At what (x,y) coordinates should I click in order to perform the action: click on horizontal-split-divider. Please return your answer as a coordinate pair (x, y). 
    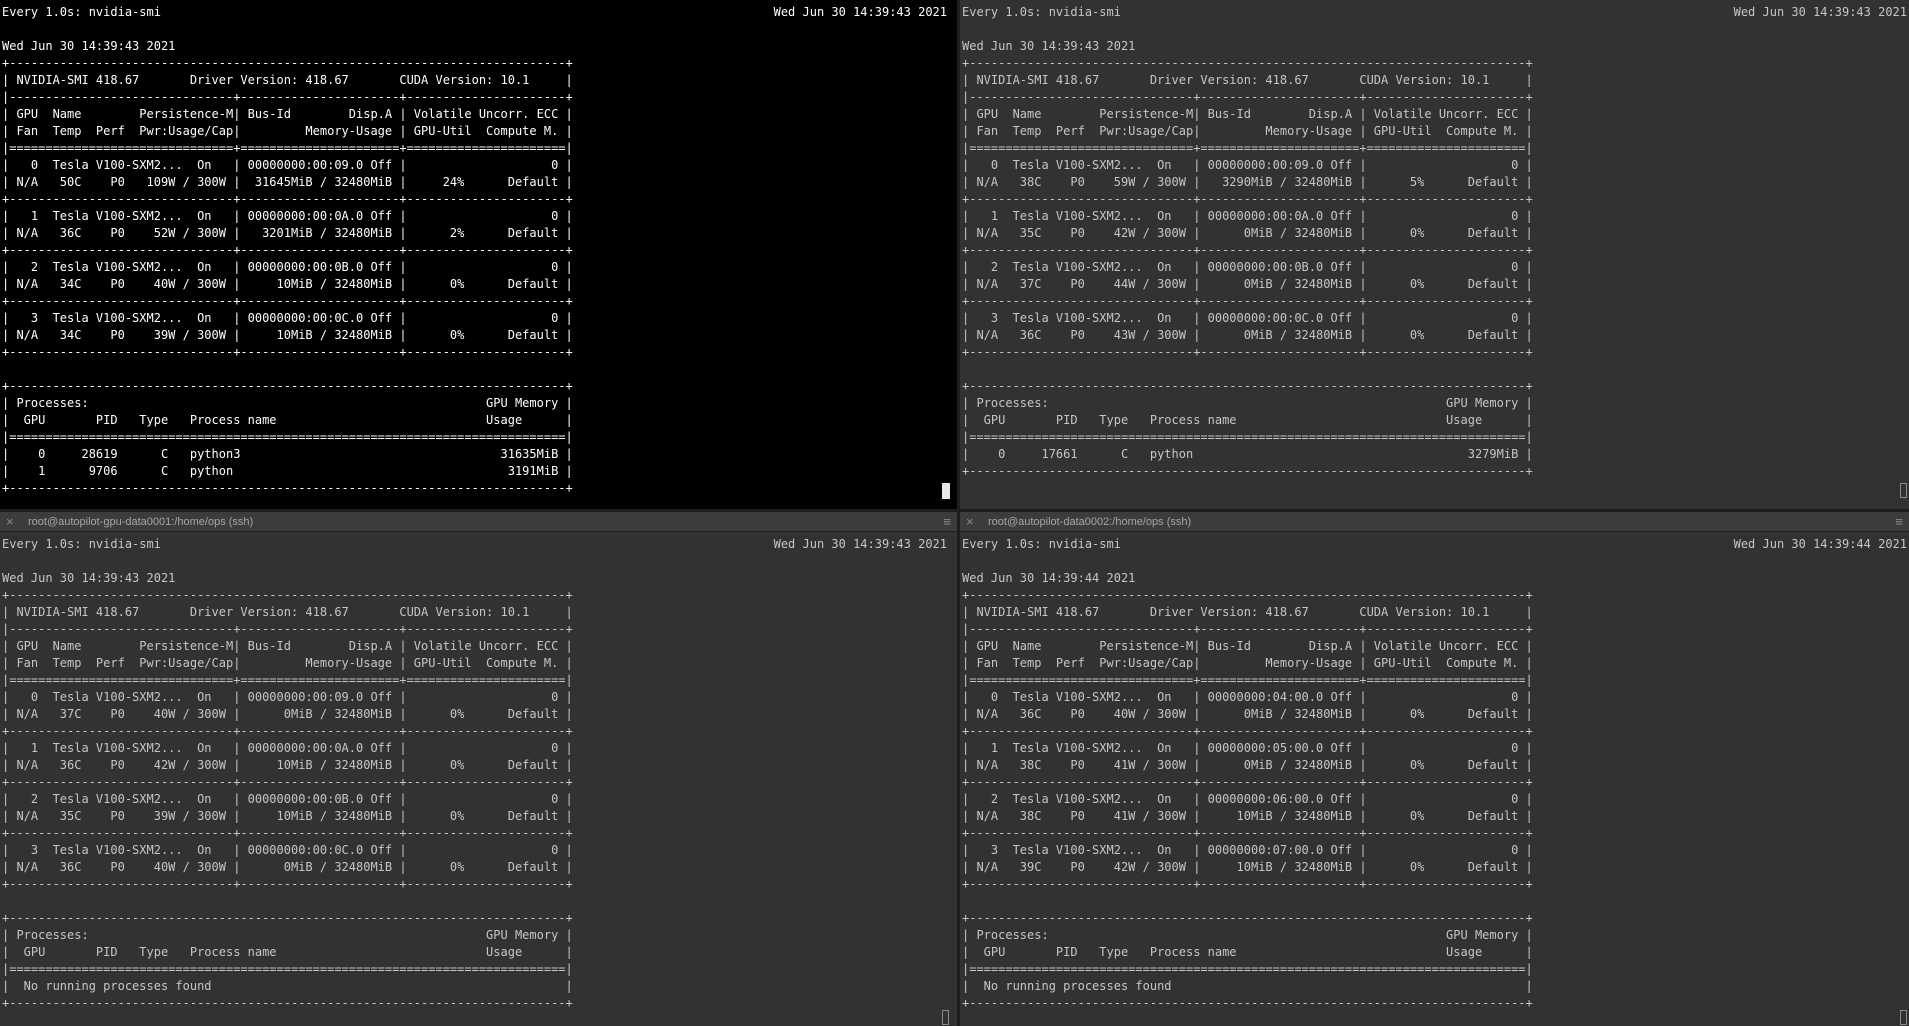
    Looking at the image, I should click on (954, 510).